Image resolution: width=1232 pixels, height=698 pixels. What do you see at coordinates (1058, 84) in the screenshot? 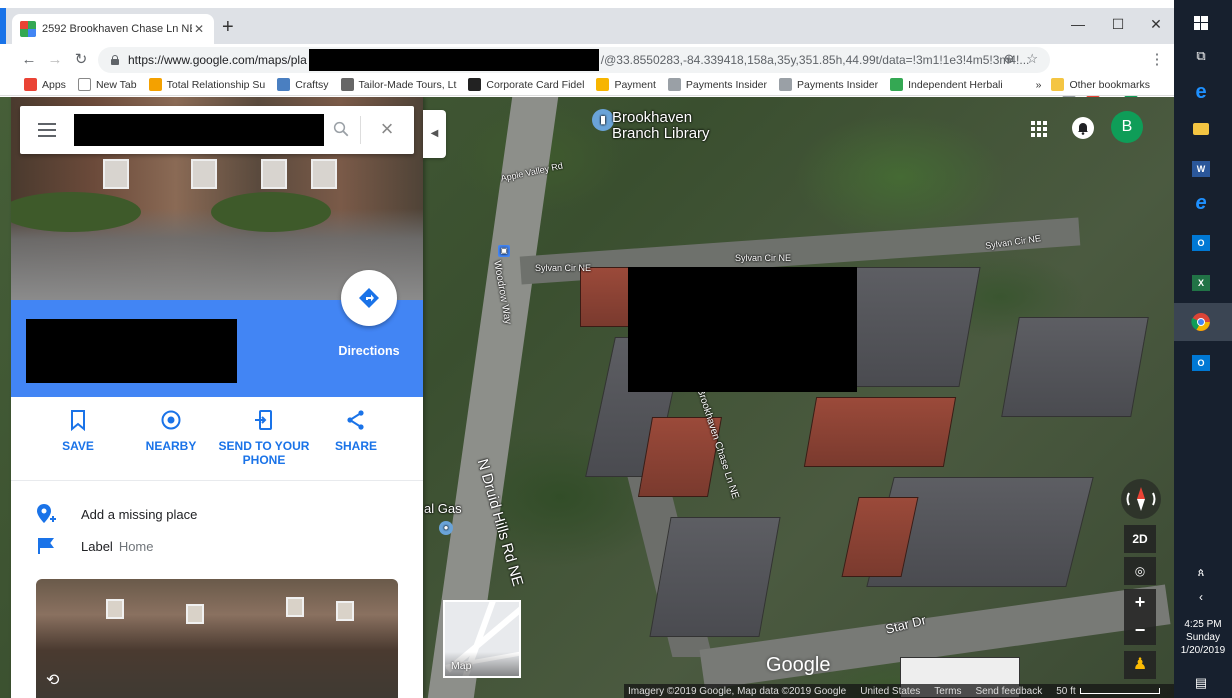
I see `folder-icon` at bounding box center [1058, 84].